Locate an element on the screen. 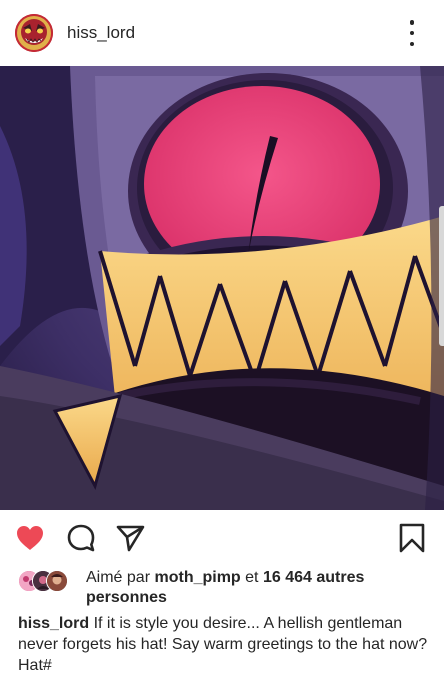 Image resolution: width=444 pixels, height=680 pixels. caption-username: hiss_lord is located at coordinates (53, 623).